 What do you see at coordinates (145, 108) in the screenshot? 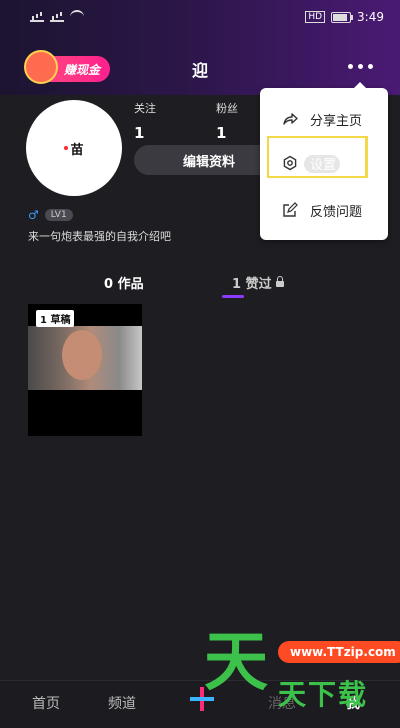
I see `following-label: 关注` at bounding box center [145, 108].